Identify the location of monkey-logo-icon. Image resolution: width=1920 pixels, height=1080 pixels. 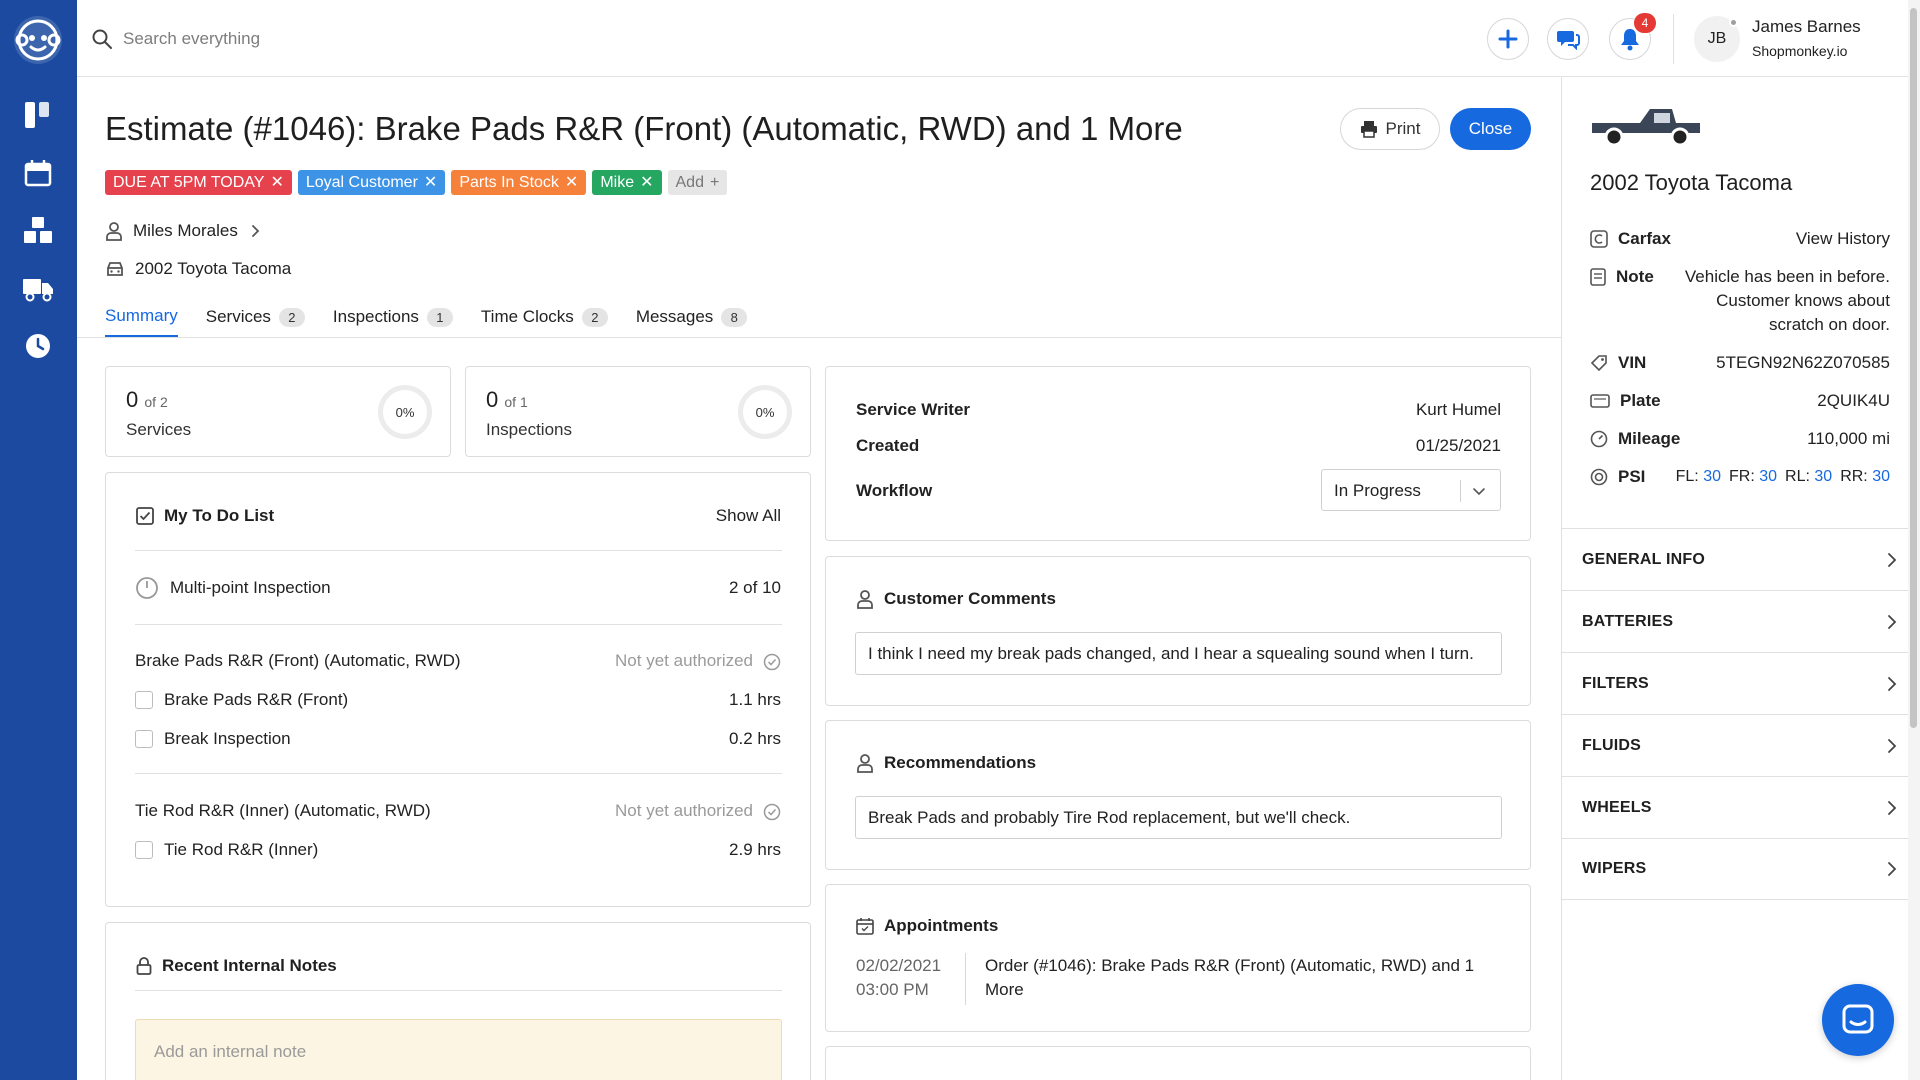
(38, 40).